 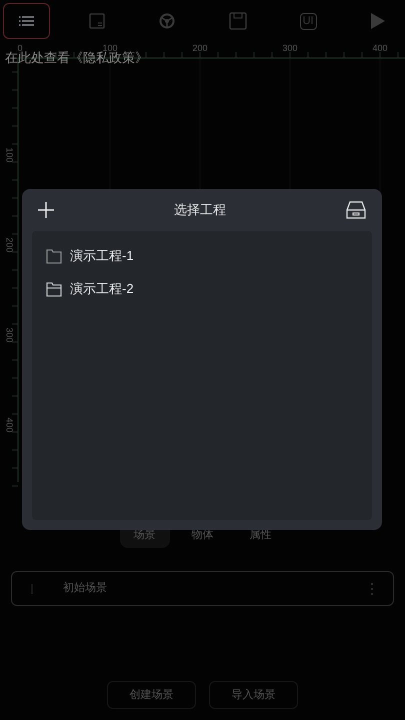 I want to click on more-icon, so click(x=372, y=589).